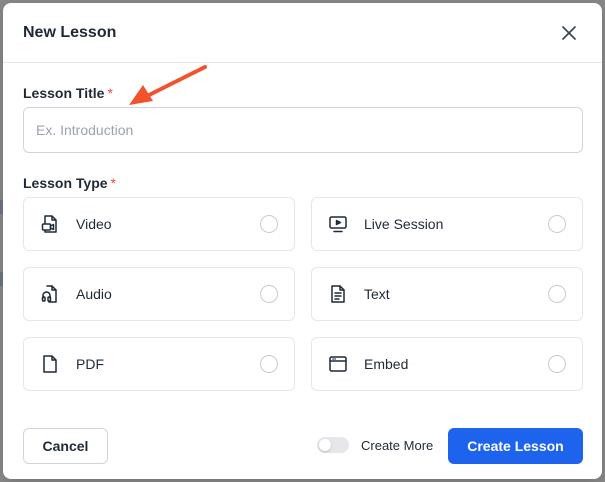 The height and width of the screenshot is (482, 605). Describe the element at coordinates (447, 364) in the screenshot. I see `lesson-type-option-embed: Embed` at that location.